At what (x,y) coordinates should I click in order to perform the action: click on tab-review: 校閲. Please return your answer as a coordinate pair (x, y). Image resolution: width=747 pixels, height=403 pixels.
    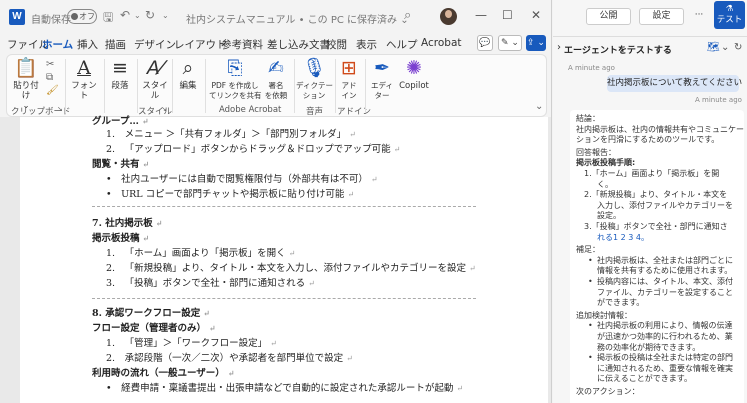
    Looking at the image, I should click on (336, 44).